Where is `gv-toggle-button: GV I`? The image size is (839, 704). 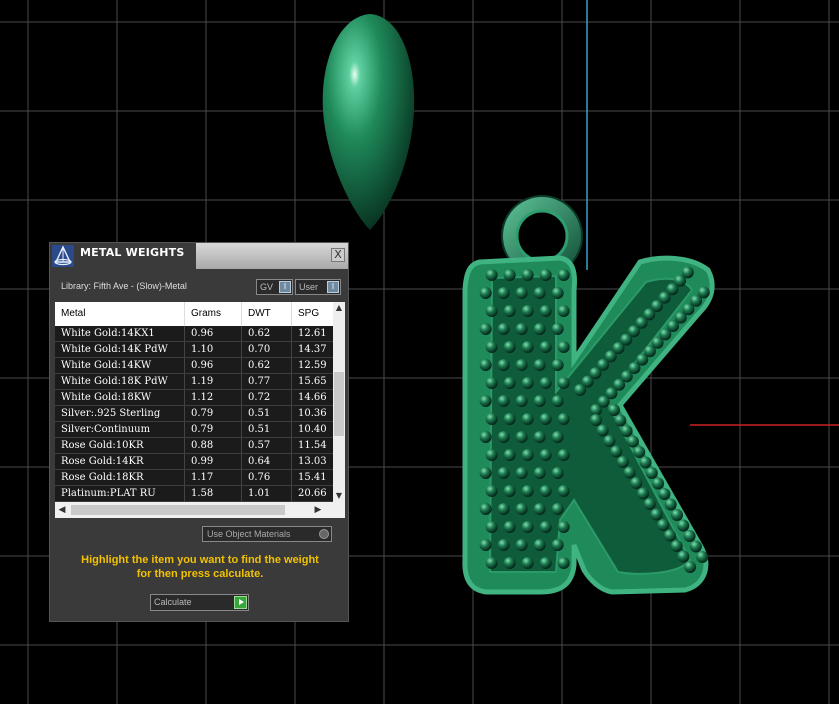 gv-toggle-button: GV I is located at coordinates (274, 287).